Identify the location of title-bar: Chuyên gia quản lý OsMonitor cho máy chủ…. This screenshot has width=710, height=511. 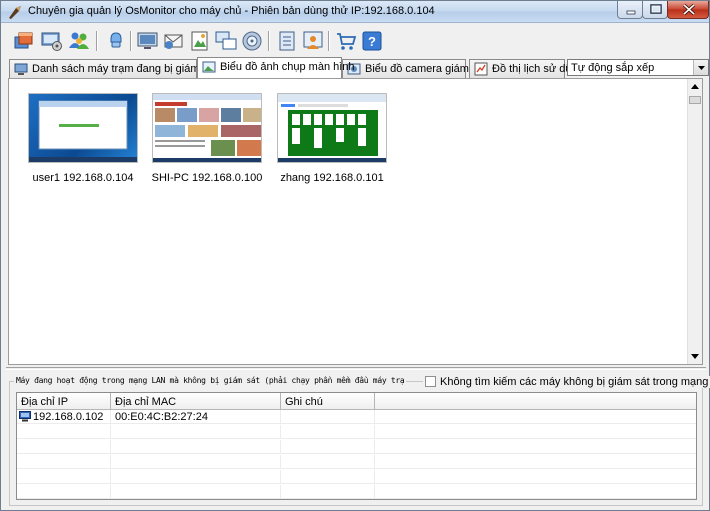
(355, 12).